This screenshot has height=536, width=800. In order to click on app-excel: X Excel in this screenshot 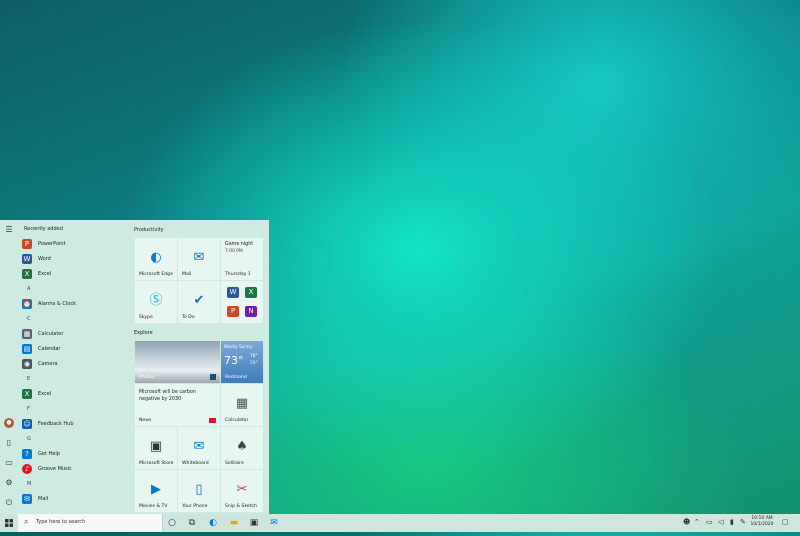, I will do `click(36, 274)`.